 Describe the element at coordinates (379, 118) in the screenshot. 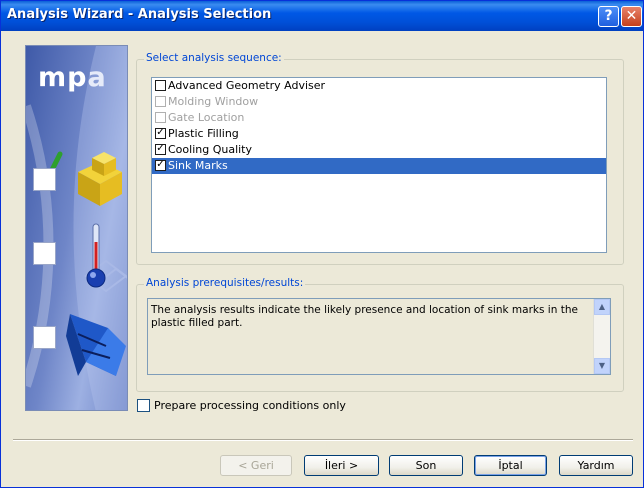

I see `list-item: Gate Location` at that location.